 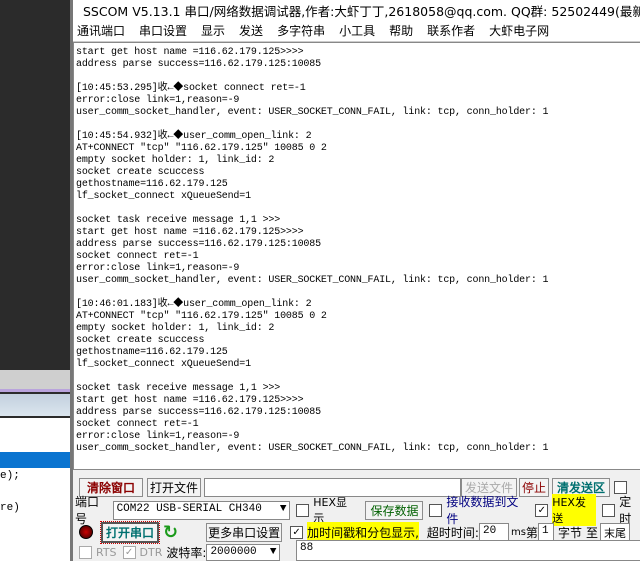 What do you see at coordinates (174, 487) in the screenshot?
I see `open-file-button: 打开文件` at bounding box center [174, 487].